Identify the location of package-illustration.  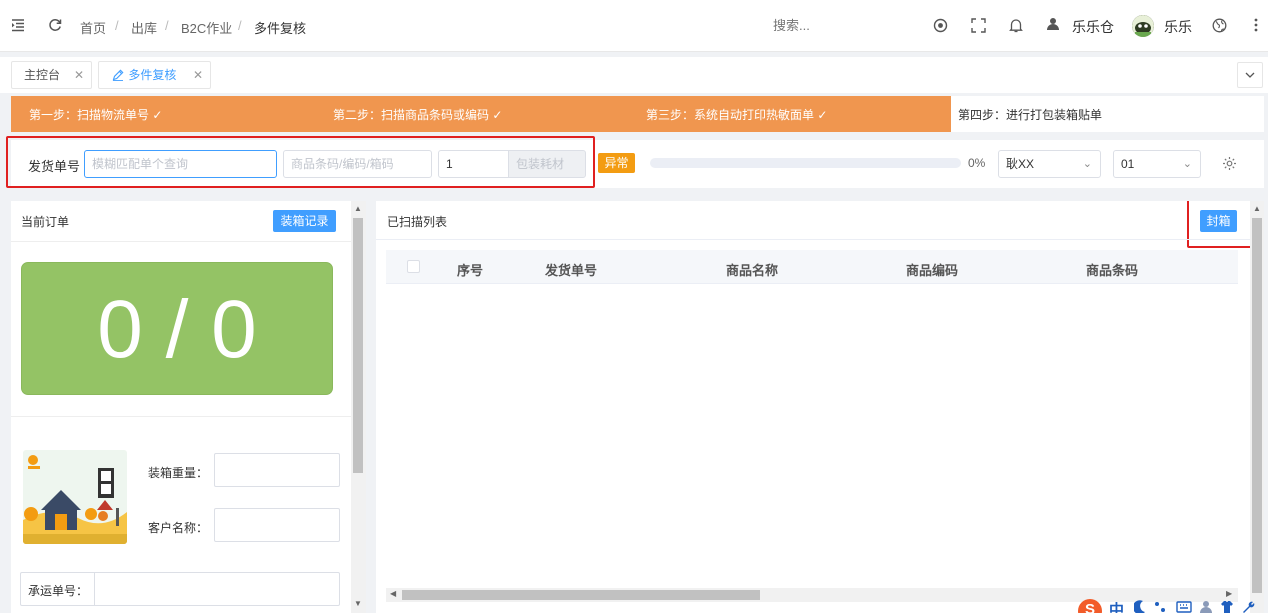
(75, 497).